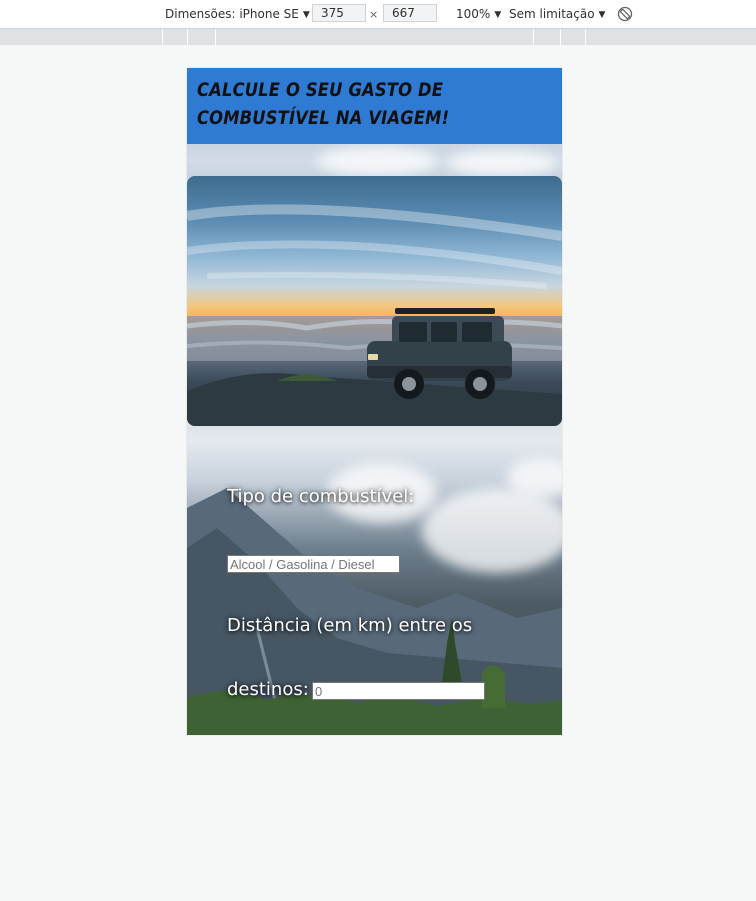 The height and width of the screenshot is (901, 756). I want to click on zoom-dropdown: 100% ▼, so click(478, 15).